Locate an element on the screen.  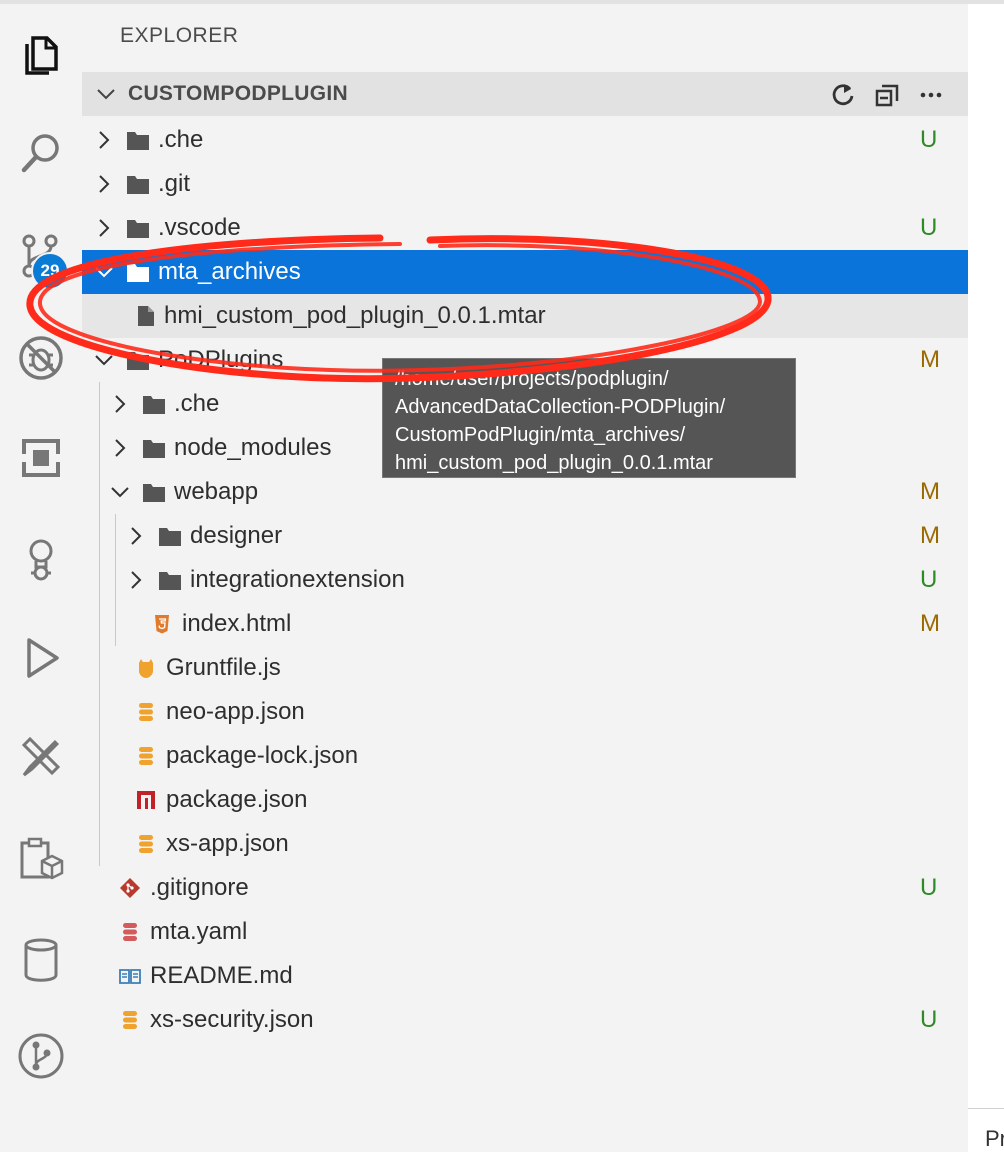
clipboard-box-icon is located at coordinates (42, 858).